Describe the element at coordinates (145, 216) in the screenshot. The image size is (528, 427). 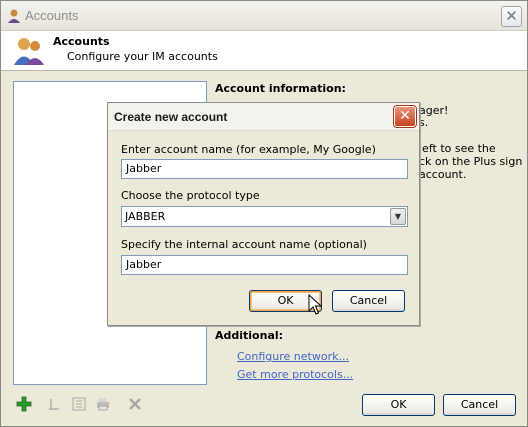
I see `protocol-select-value: JABBER` at that location.